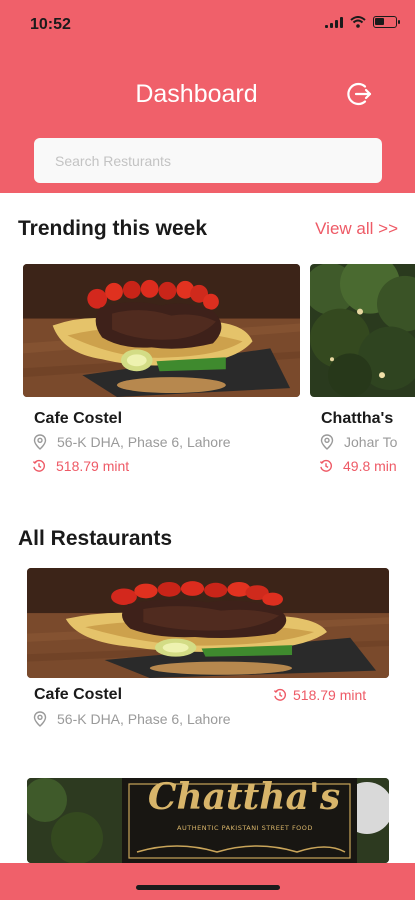 Image resolution: width=415 pixels, height=900 pixels. I want to click on cellular-signal-icon, so click(334, 22).